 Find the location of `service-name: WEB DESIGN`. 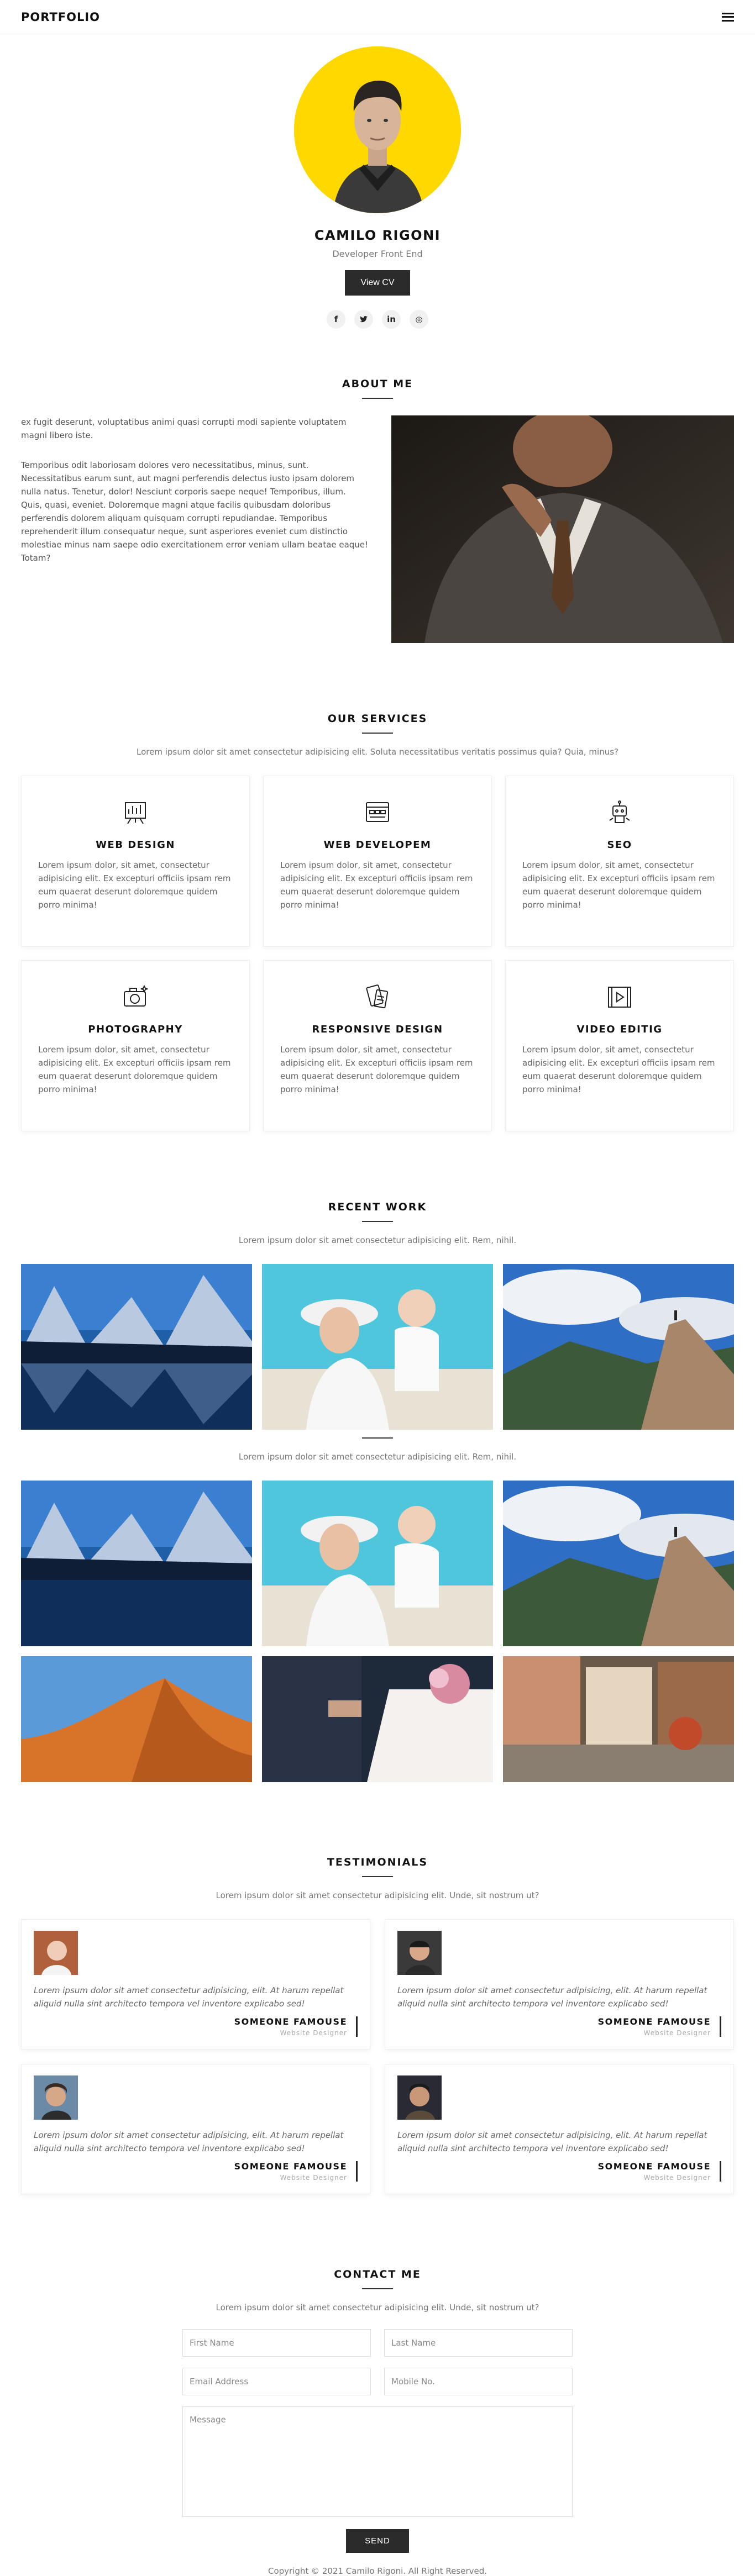

service-name: WEB DESIGN is located at coordinates (135, 845).